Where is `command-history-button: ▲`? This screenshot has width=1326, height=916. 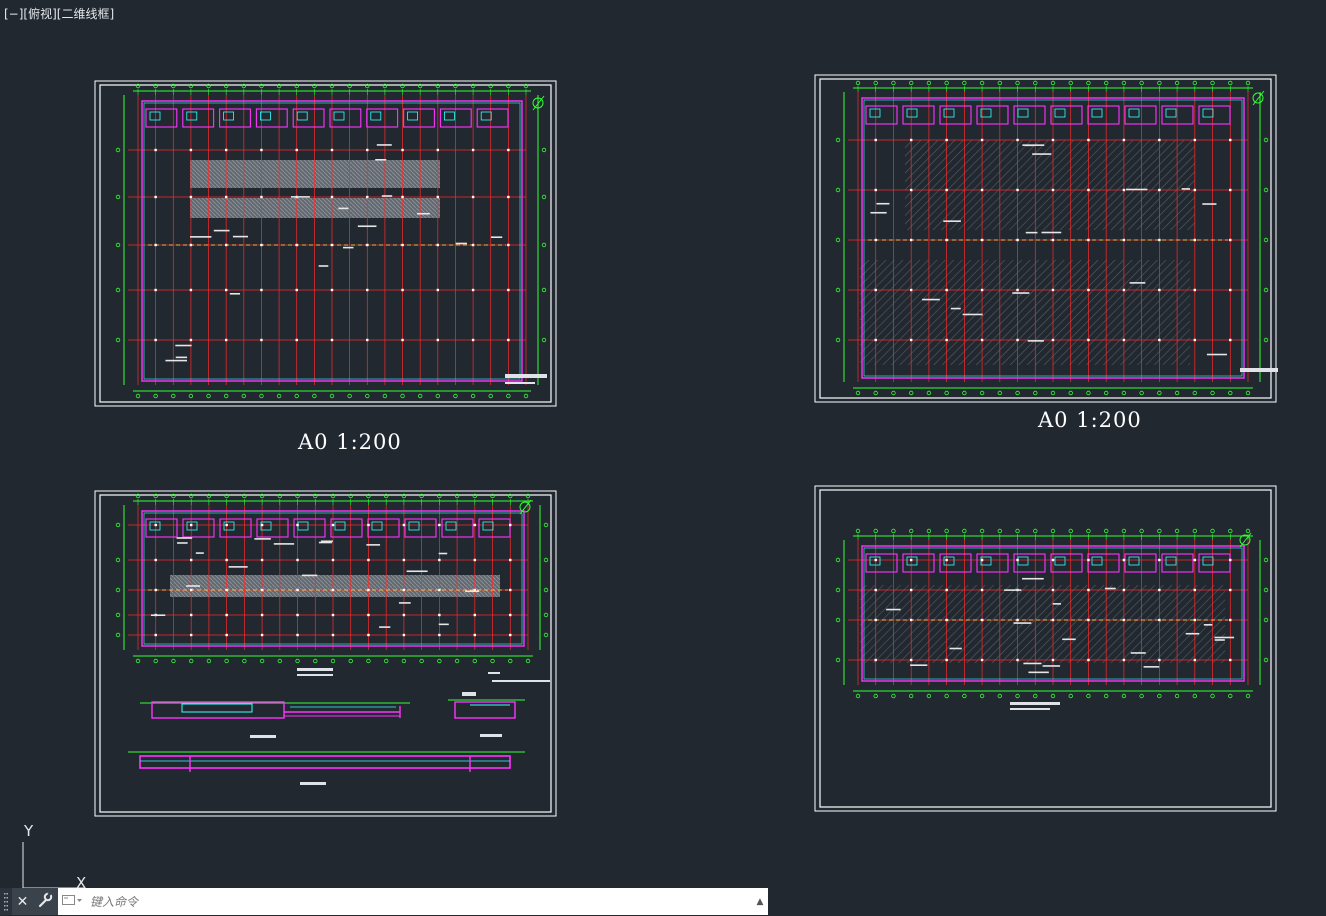 command-history-button: ▲ is located at coordinates (760, 901).